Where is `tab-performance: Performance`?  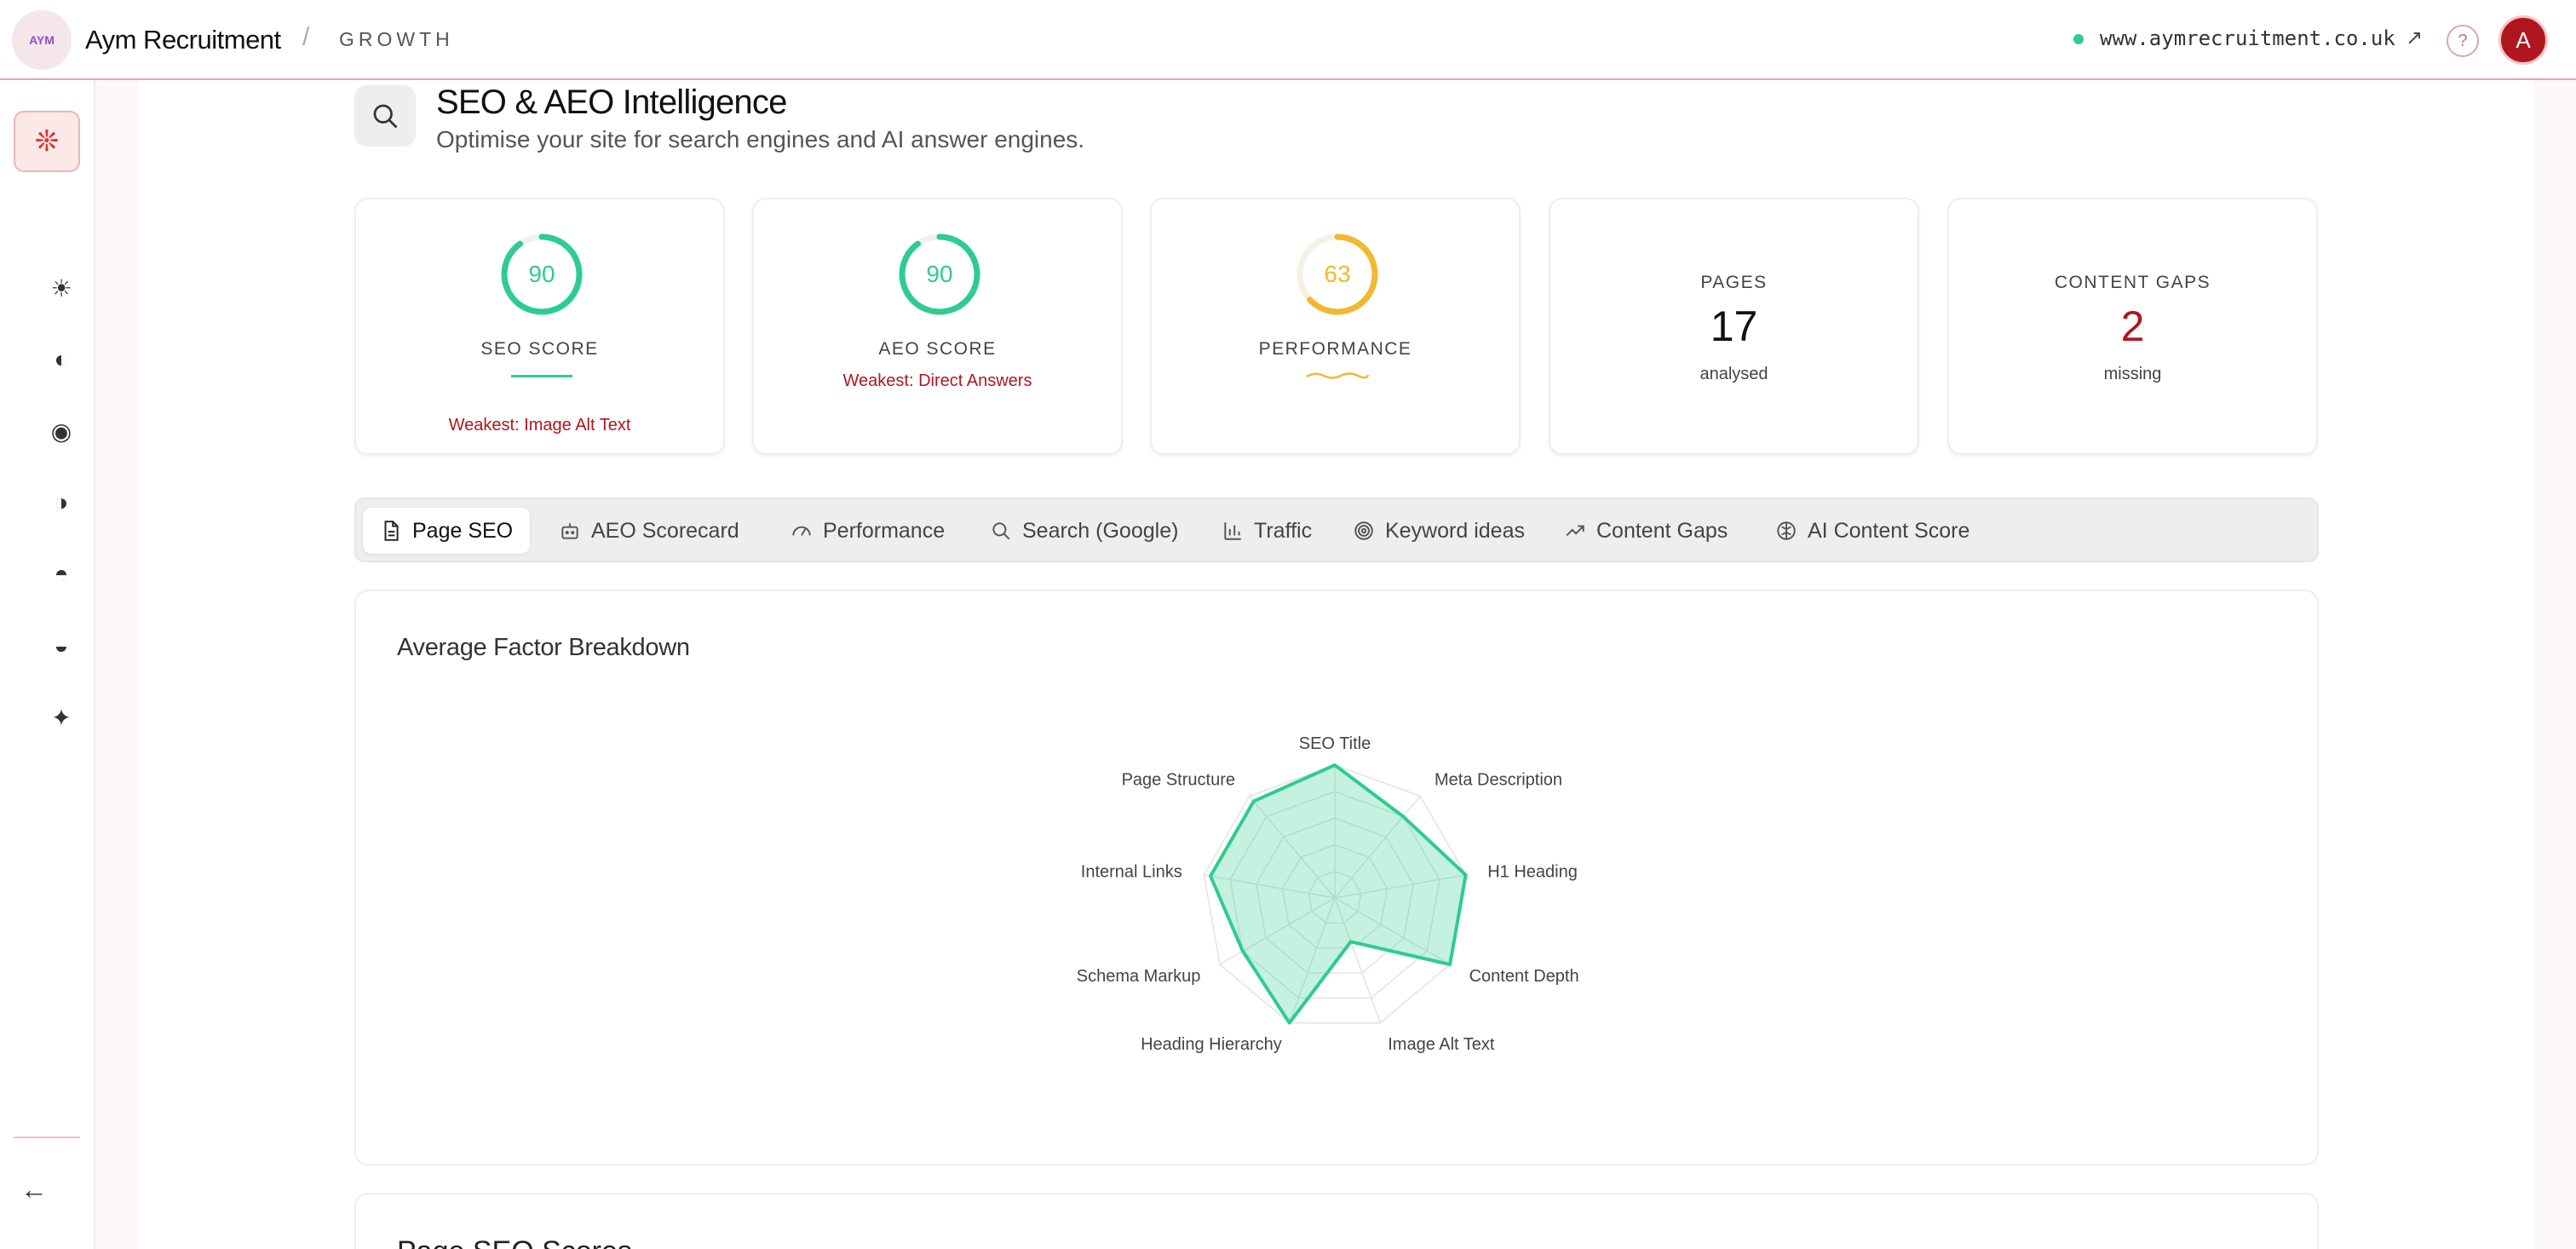 tab-performance: Performance is located at coordinates (868, 531).